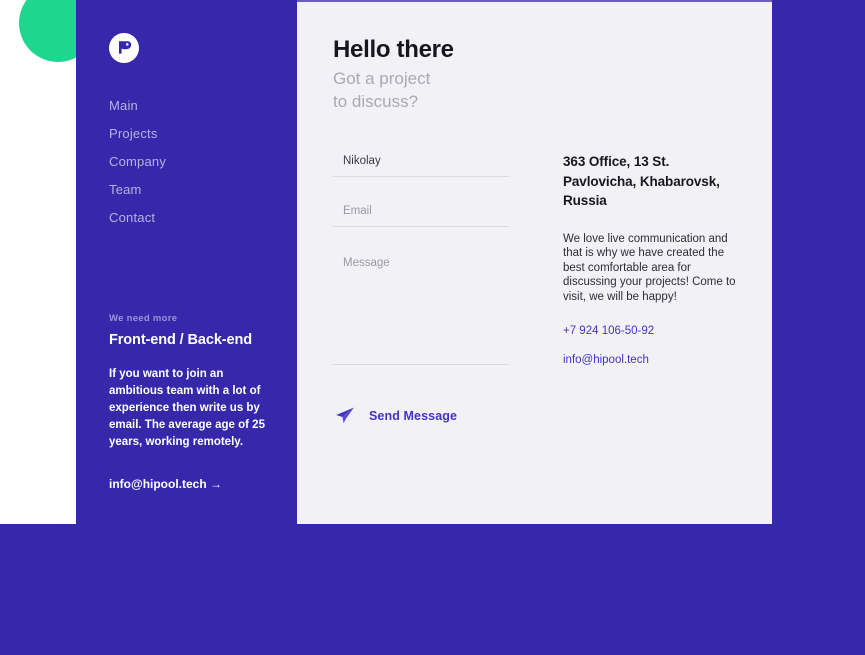  Describe the element at coordinates (376, 101) in the screenshot. I see `page-subtitle-line-2: to discuss?` at that location.